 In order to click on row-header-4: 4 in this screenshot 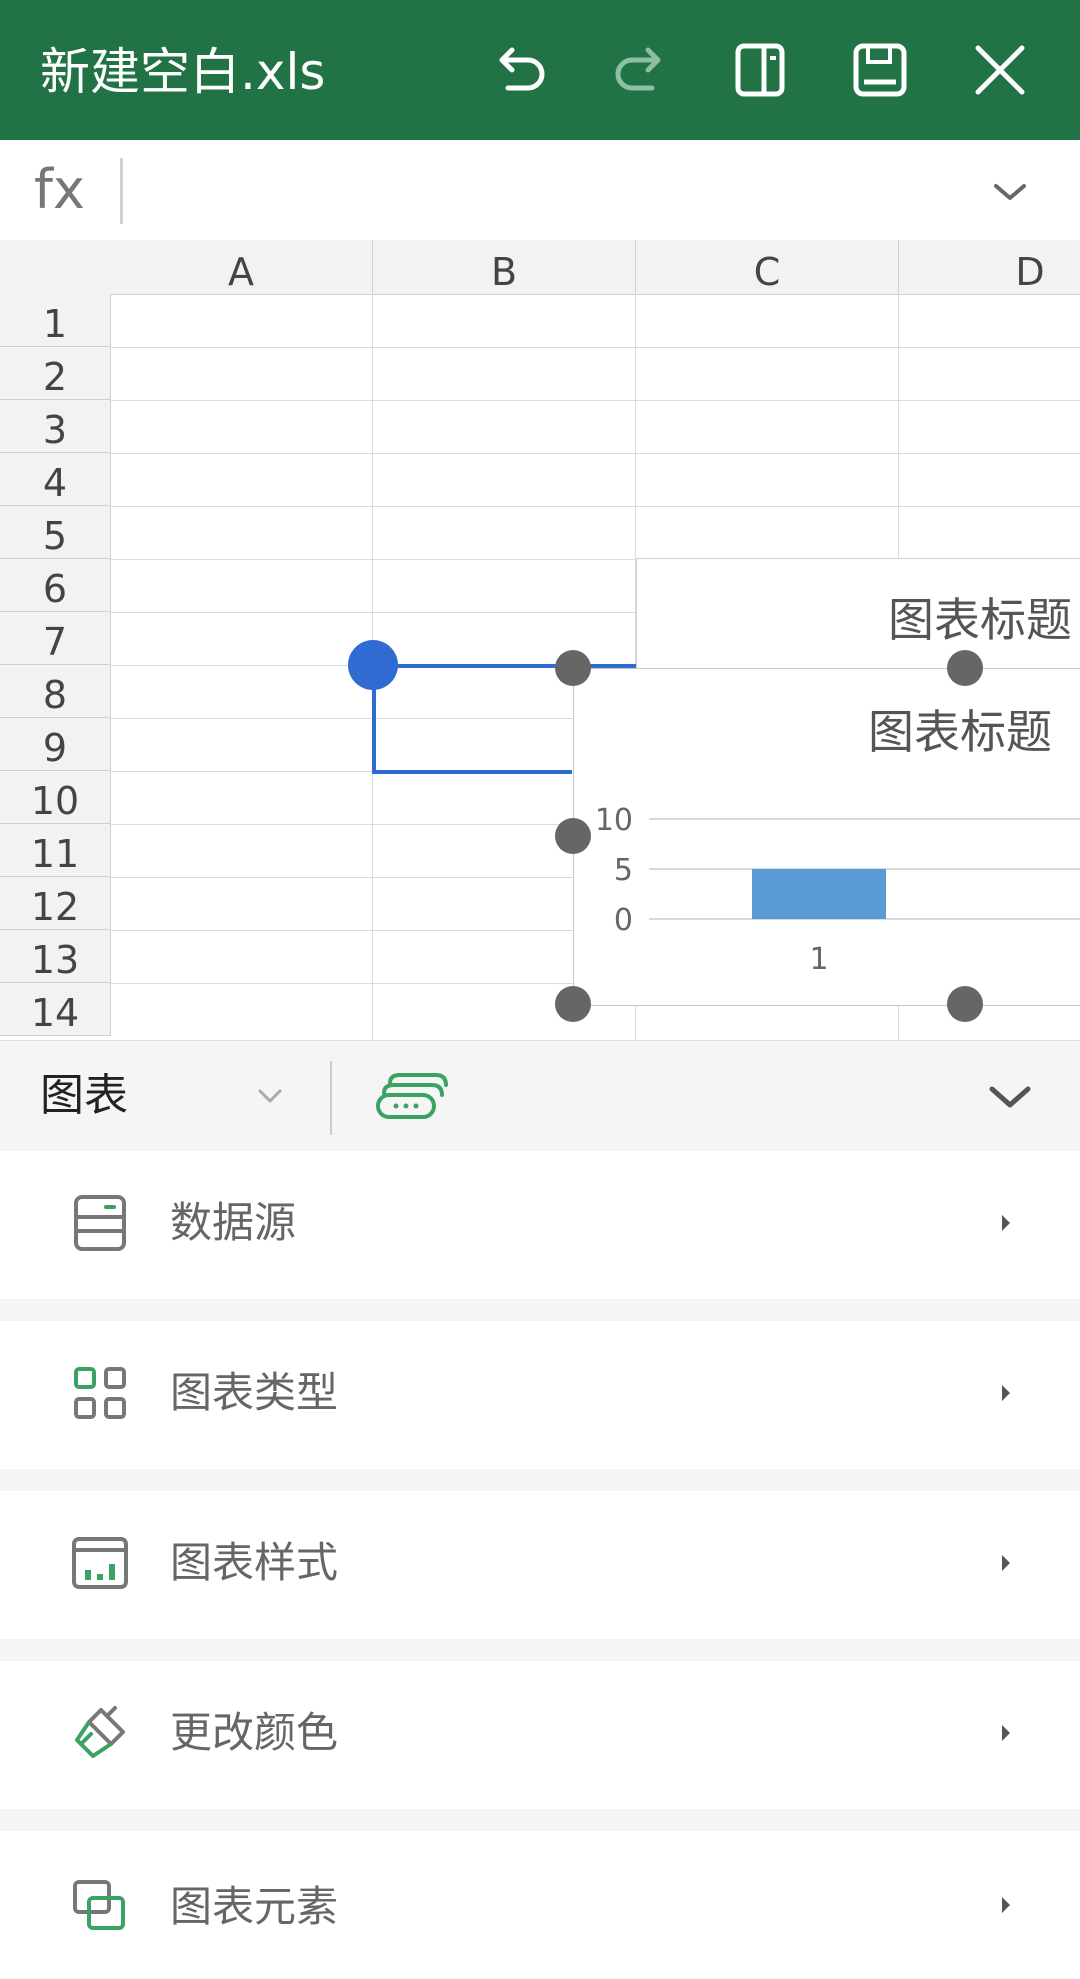, I will do `click(55, 479)`.